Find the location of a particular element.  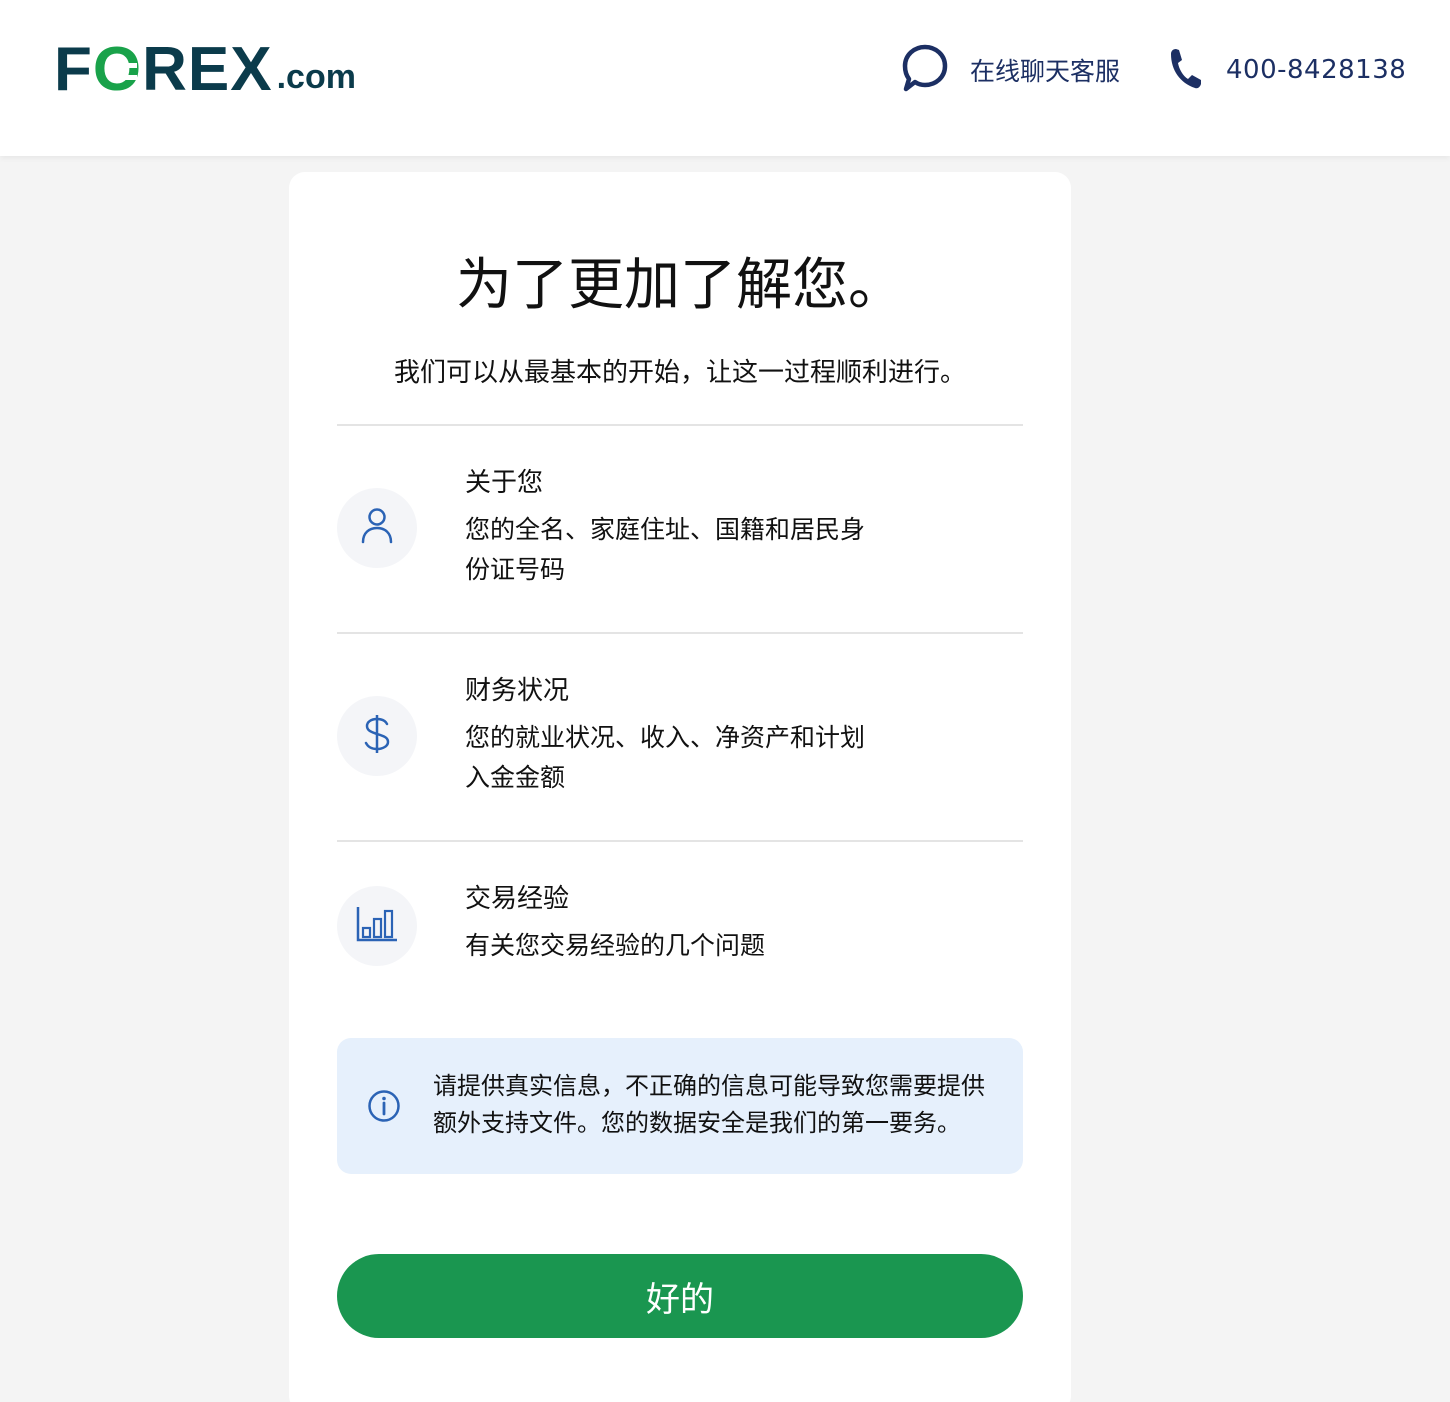

logo-suffix: .com is located at coordinates (316, 77).